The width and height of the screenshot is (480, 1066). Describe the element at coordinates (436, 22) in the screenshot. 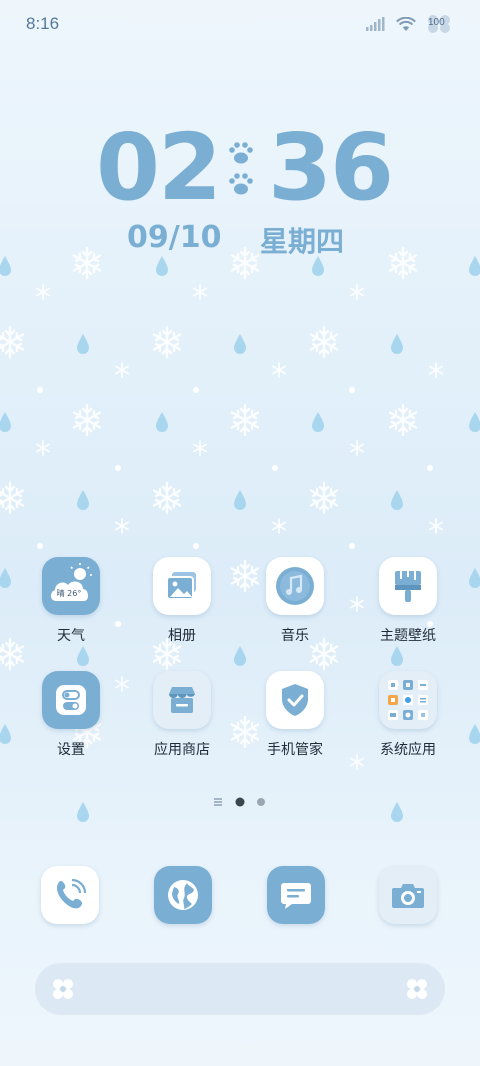

I see `battery-level: 100` at that location.